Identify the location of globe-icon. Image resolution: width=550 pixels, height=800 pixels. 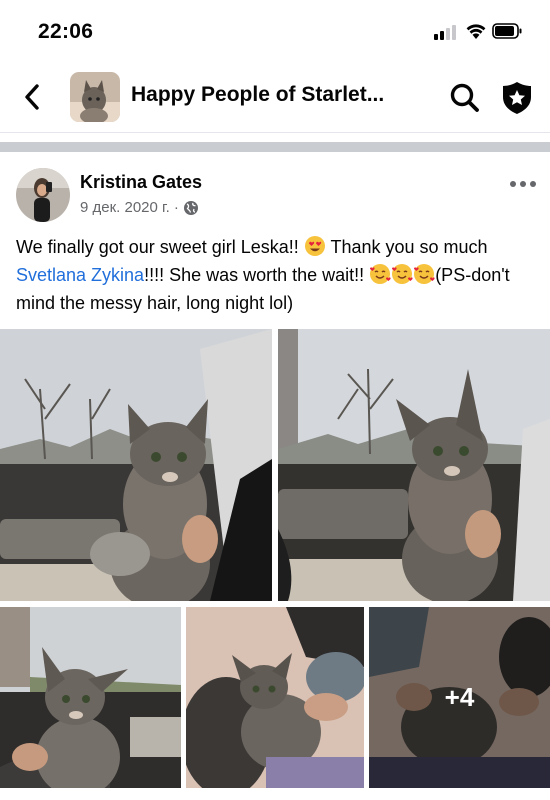
(190, 207).